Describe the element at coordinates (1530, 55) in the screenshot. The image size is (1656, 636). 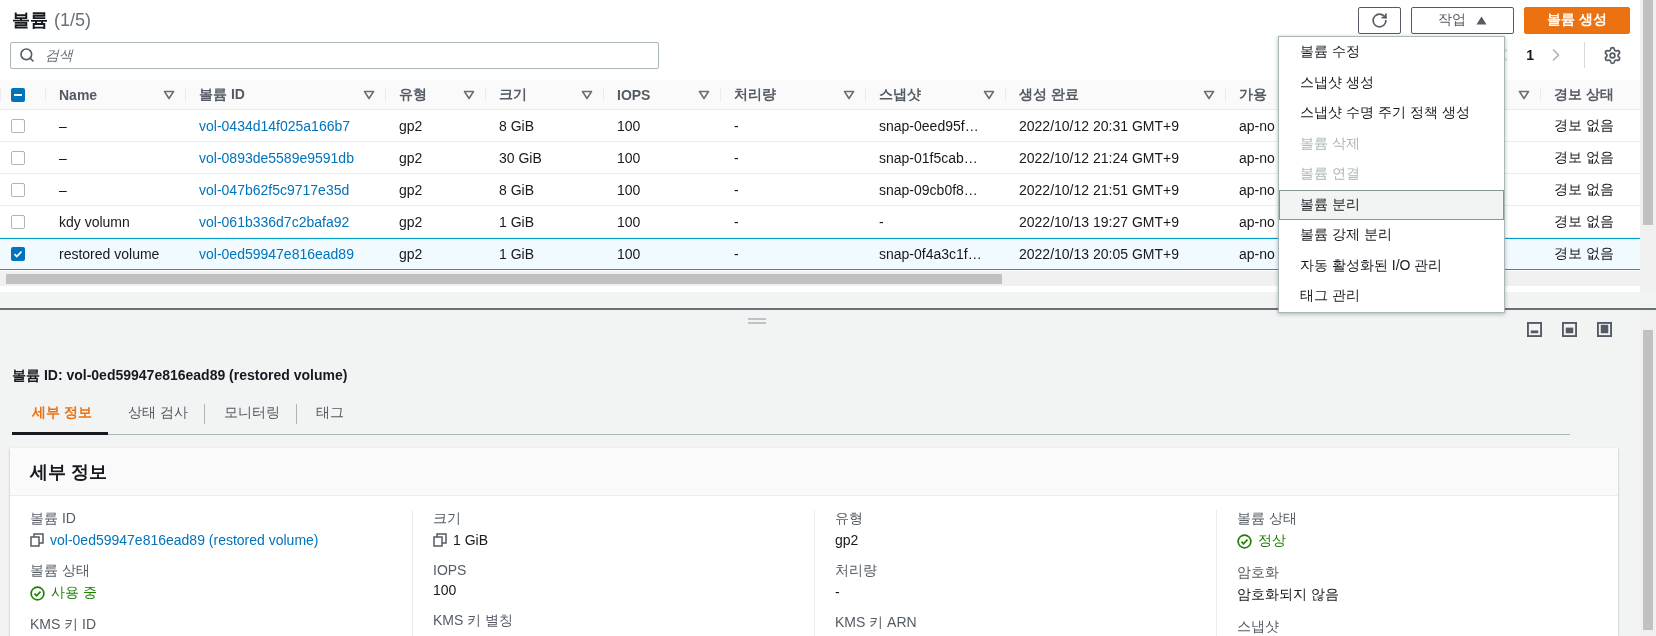
I see `page-number: 1` at that location.